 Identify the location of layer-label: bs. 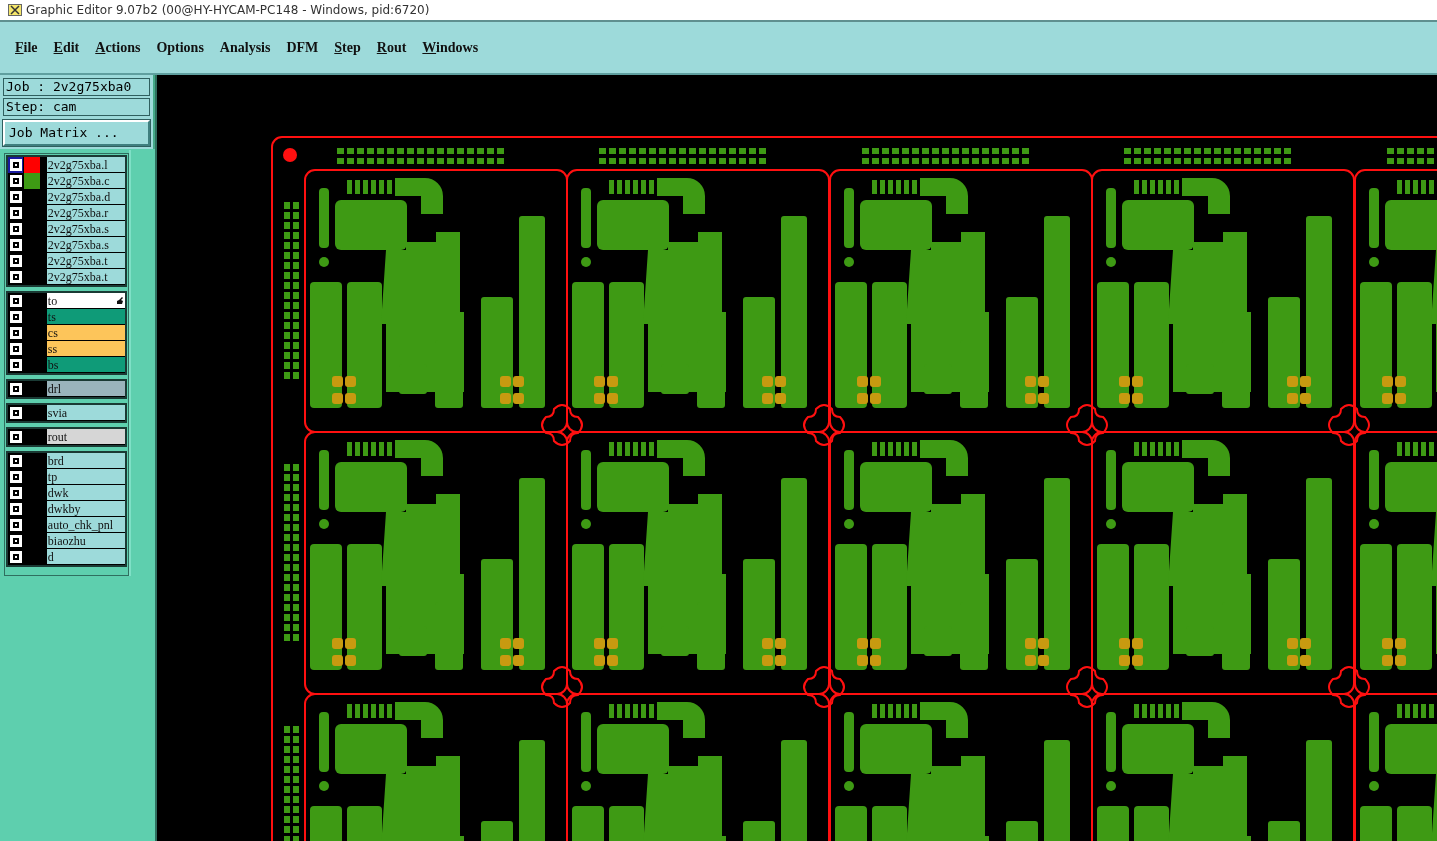
(53, 364).